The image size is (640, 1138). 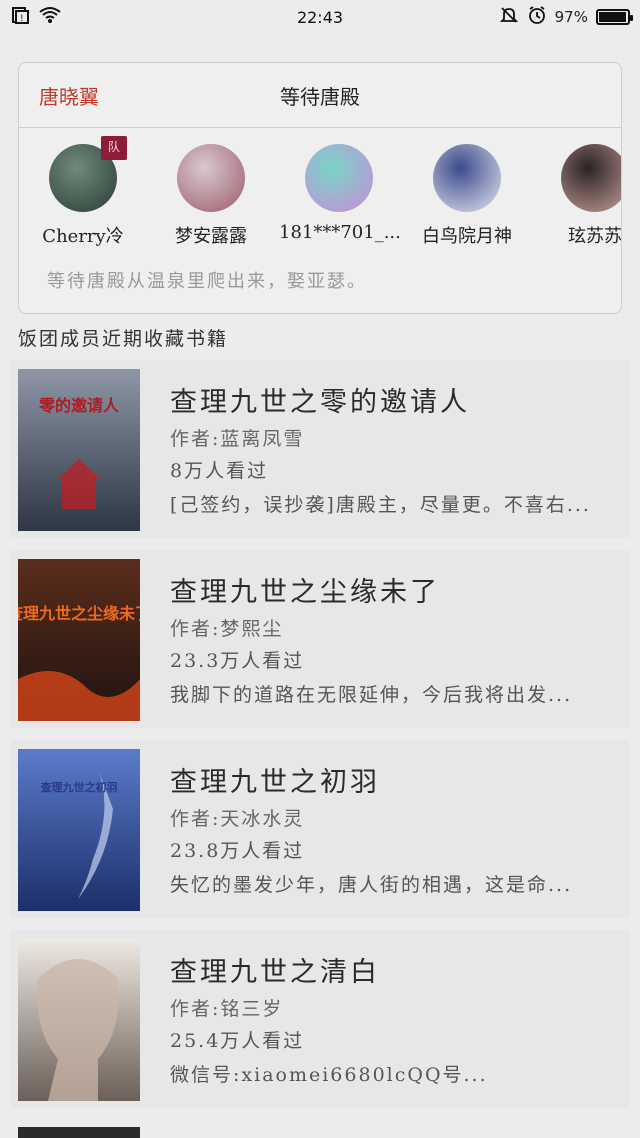 I want to click on notification-icon: !, so click(x=20, y=17).